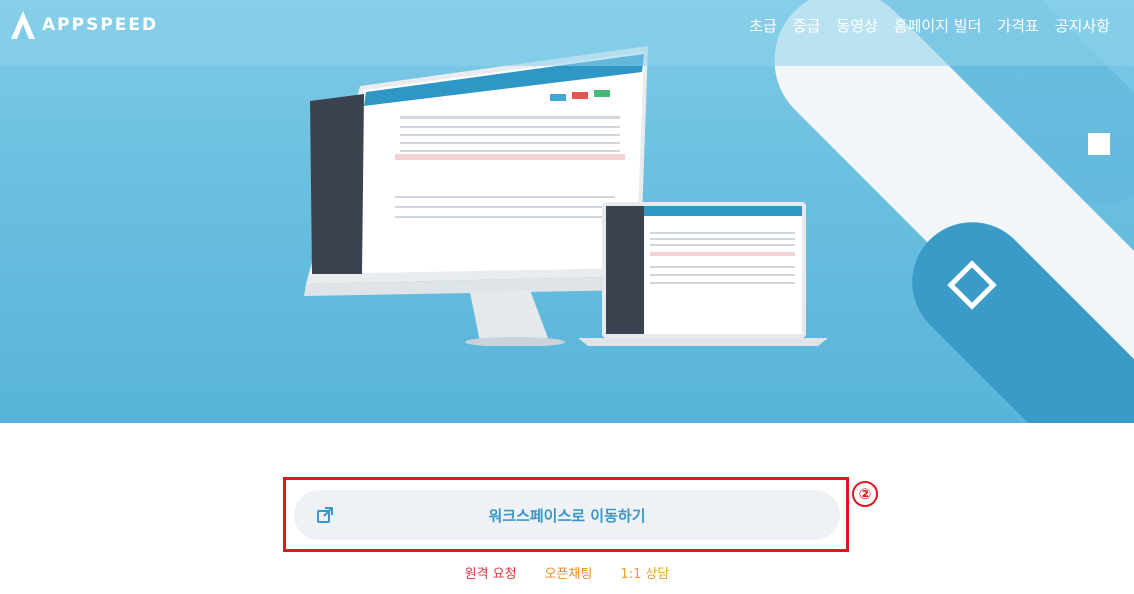  What do you see at coordinates (856, 25) in the screenshot?
I see `nav-item-video: 동영상` at bounding box center [856, 25].